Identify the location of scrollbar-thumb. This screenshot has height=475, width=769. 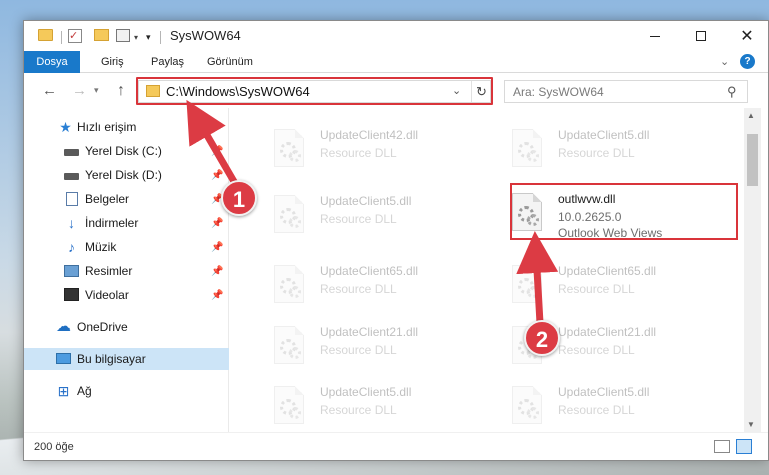
(752, 160).